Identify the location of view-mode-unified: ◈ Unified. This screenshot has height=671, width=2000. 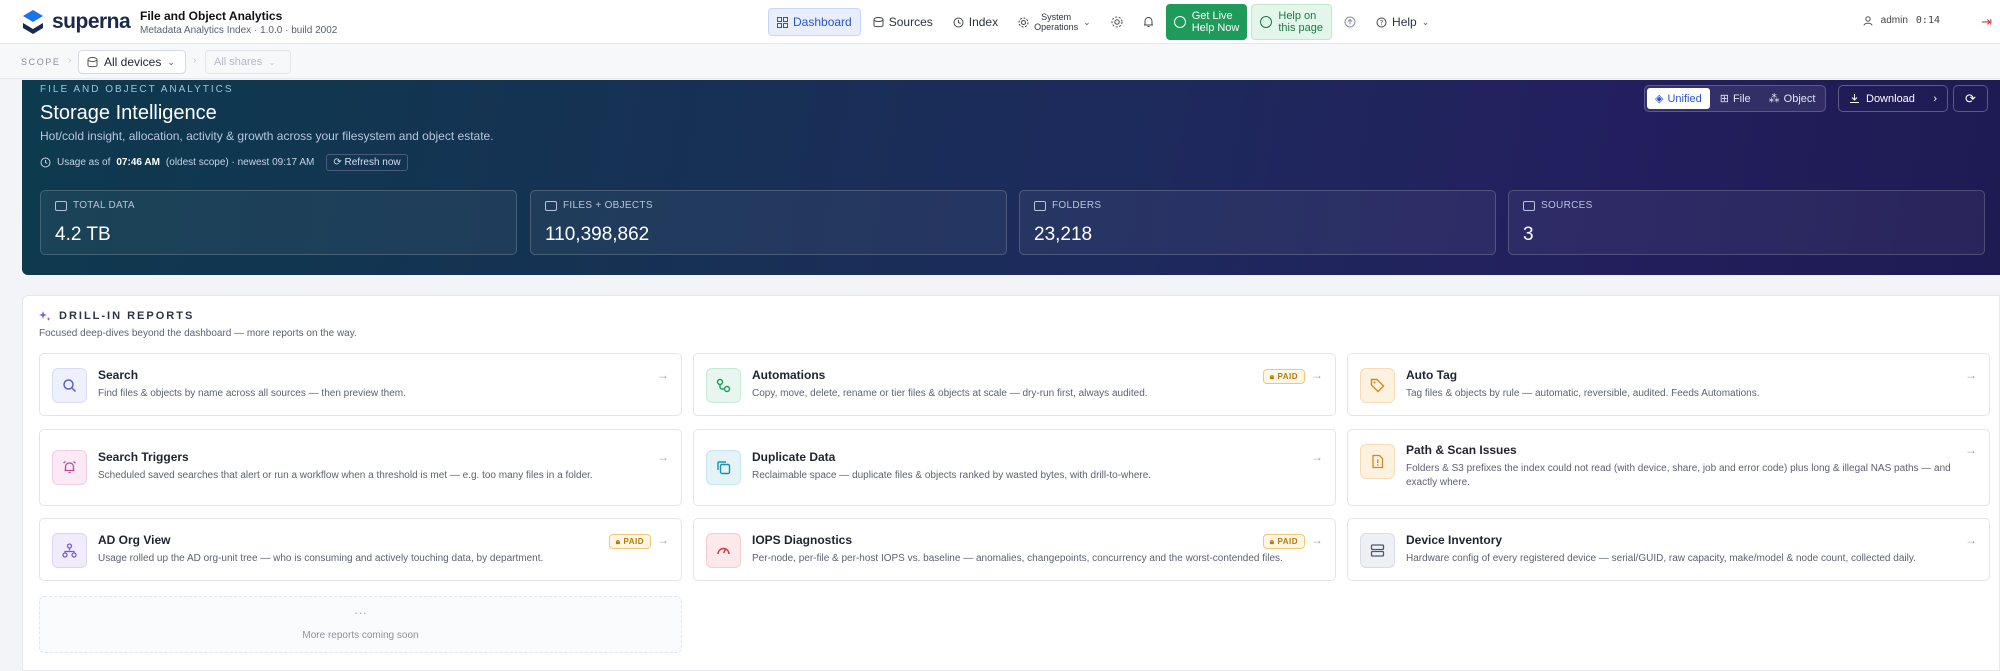
(1678, 98).